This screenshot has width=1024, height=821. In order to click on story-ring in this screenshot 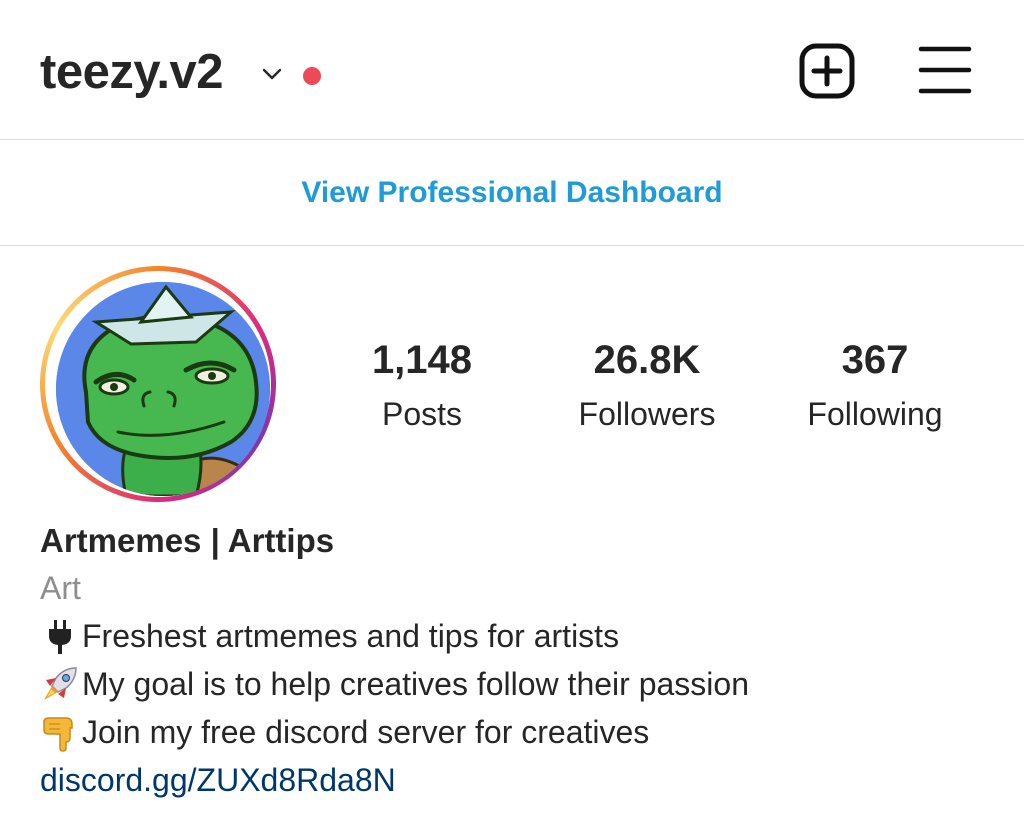, I will do `click(158, 384)`.